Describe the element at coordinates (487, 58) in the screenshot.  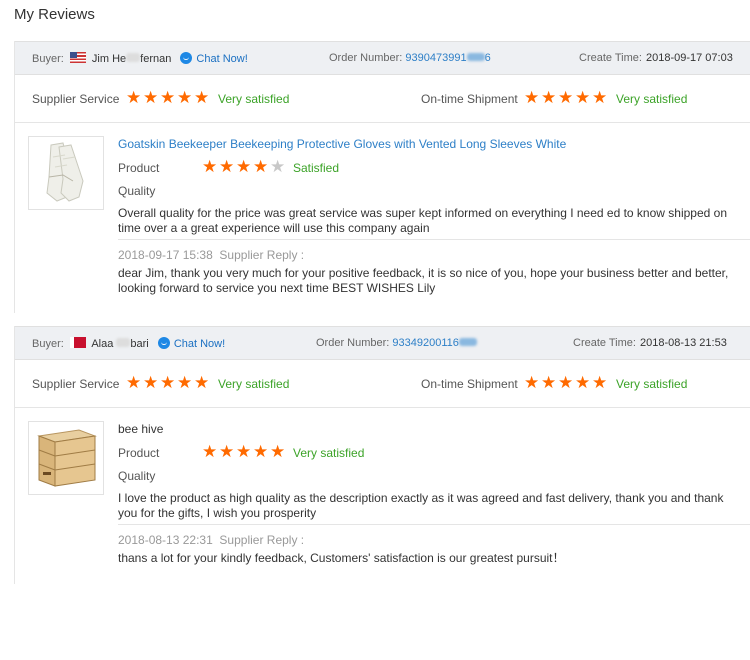
I see `order-number-tail: 6` at that location.